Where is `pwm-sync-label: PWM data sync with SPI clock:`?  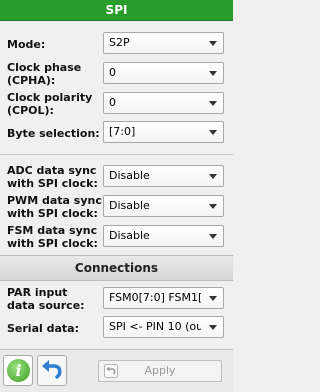 pwm-sync-label: PWM data sync with SPI clock: is located at coordinates (54, 207).